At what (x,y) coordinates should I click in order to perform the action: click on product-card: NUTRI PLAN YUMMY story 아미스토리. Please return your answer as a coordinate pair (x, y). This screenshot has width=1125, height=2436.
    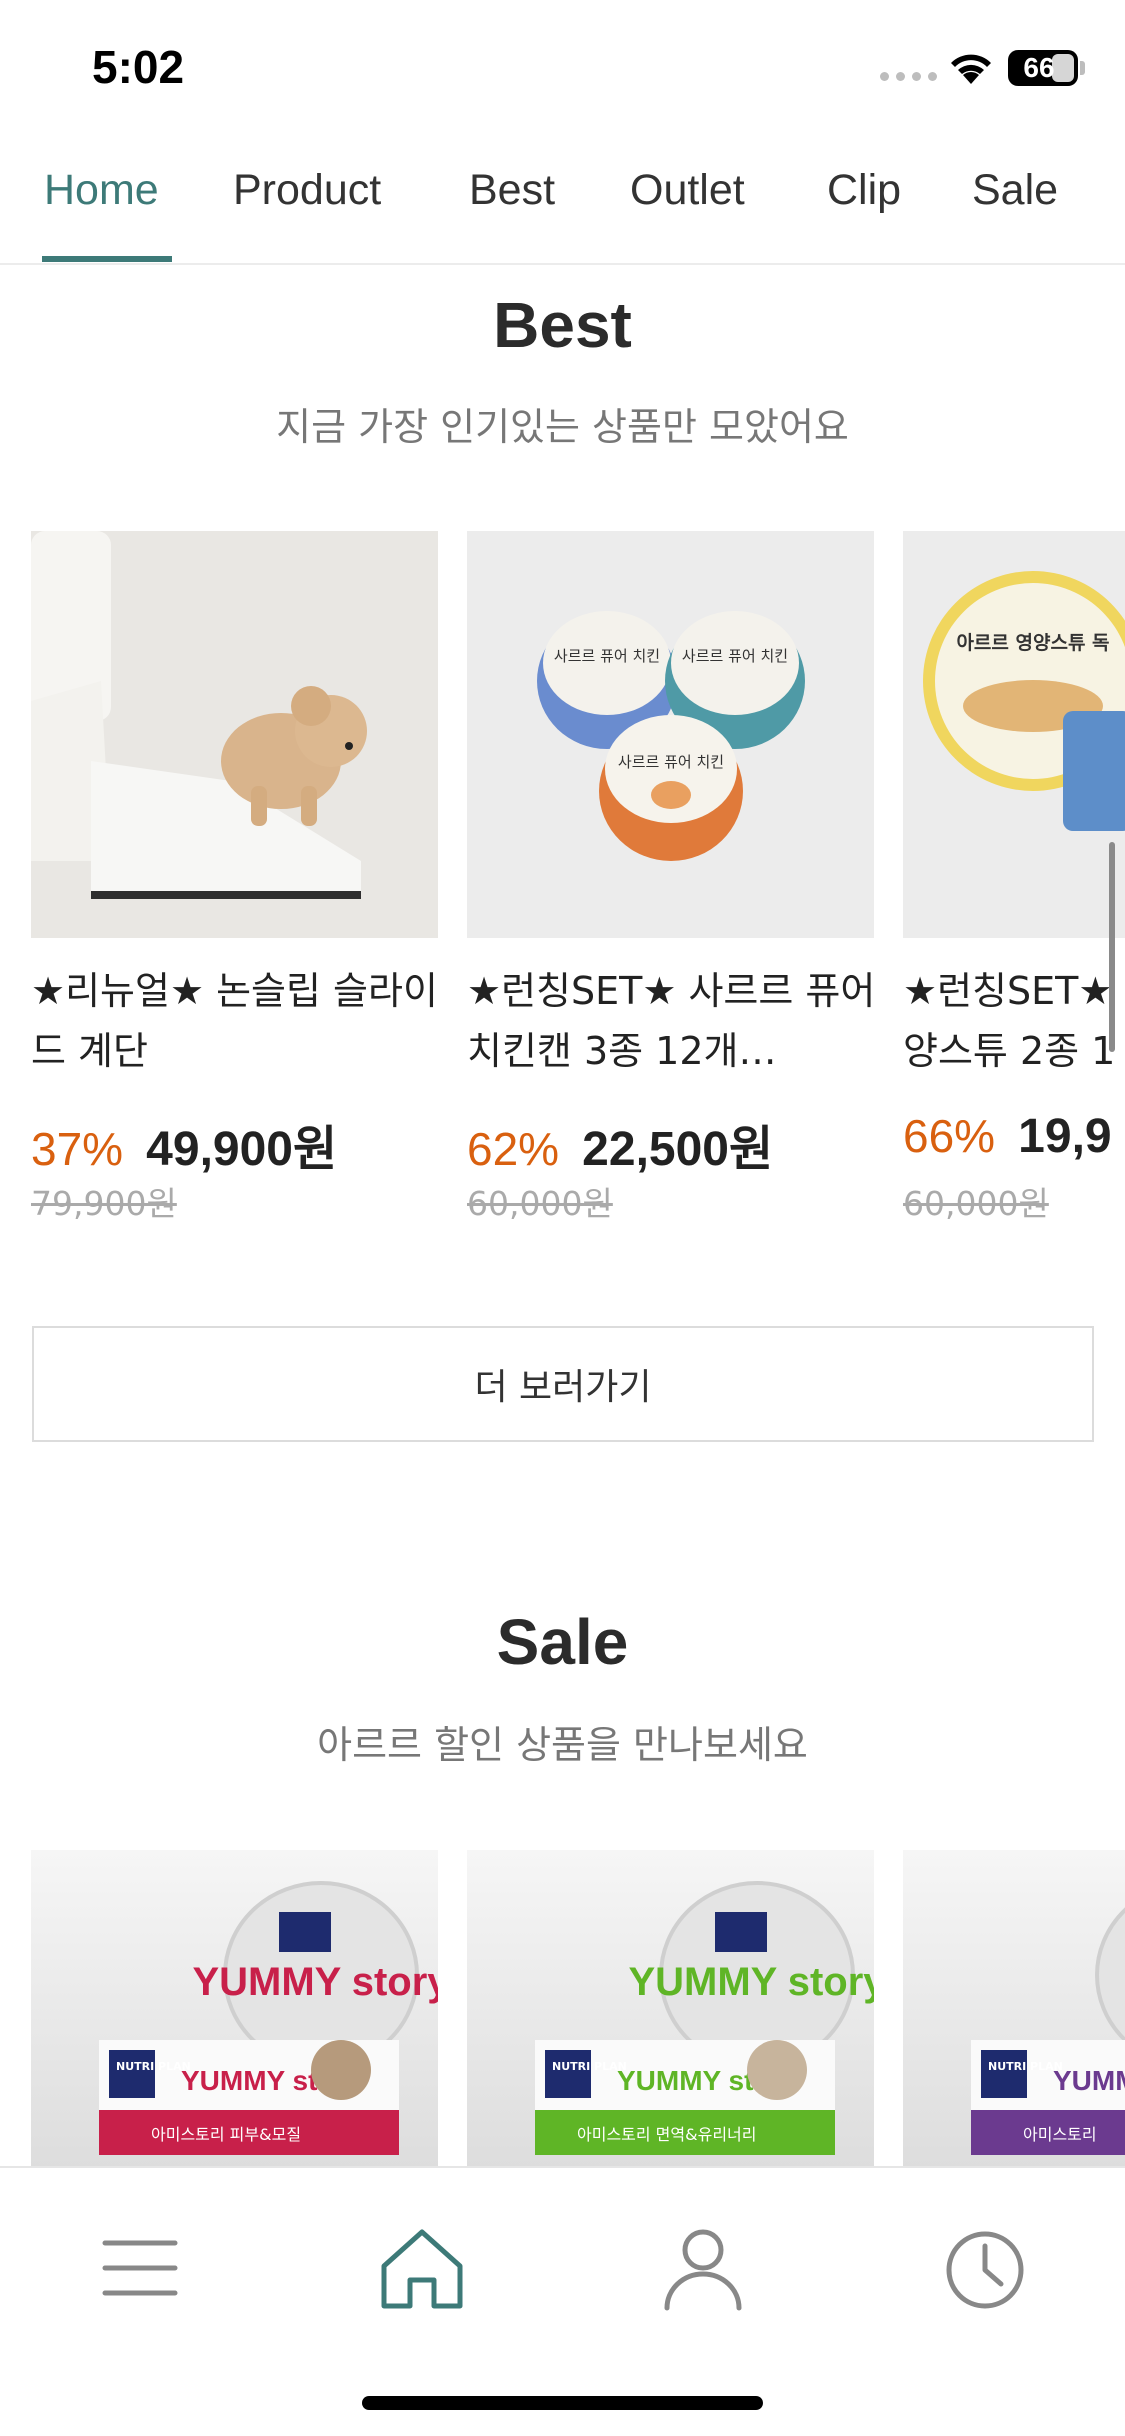
    Looking at the image, I should click on (1014, 2008).